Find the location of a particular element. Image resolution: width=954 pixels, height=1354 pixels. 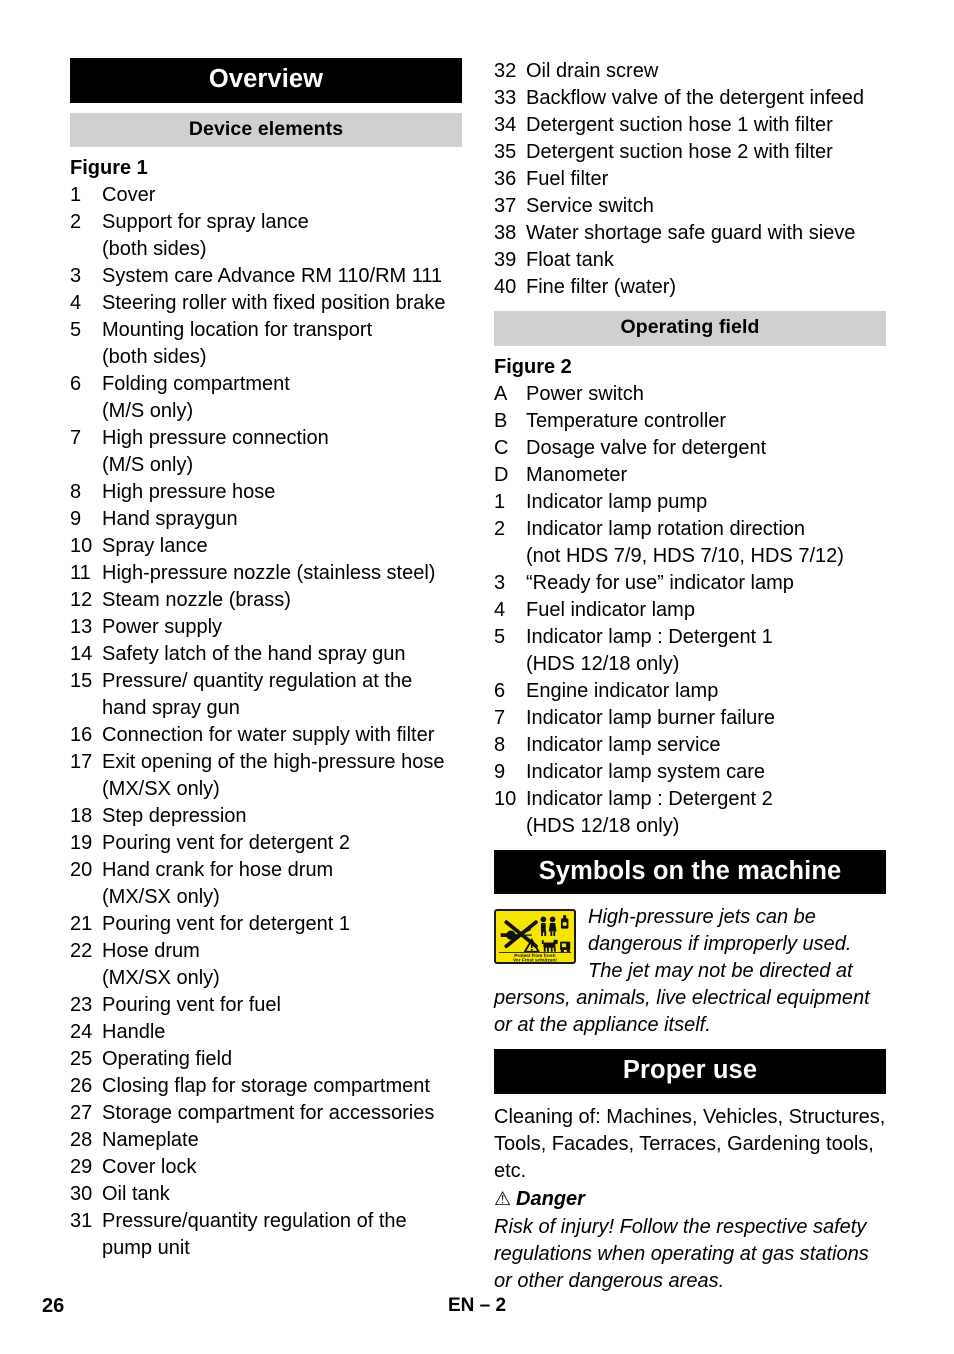

frost-warning-label-icon: Protect from frost! Vor Frost schützen! is located at coordinates (535, 936).